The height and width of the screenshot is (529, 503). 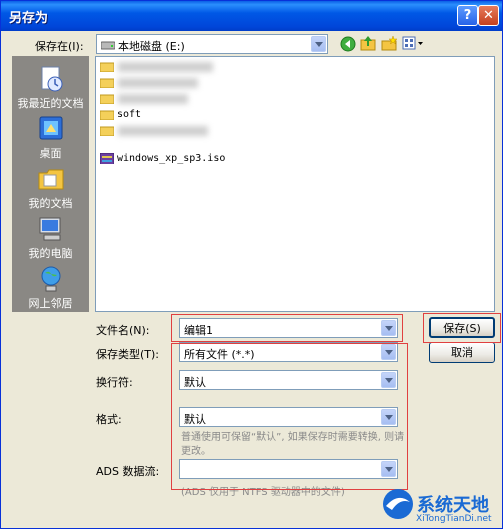 I want to click on places-bar: 我最近的文档 桌面 我的文档 我的电脑 网上邻居, so click(x=50, y=184).